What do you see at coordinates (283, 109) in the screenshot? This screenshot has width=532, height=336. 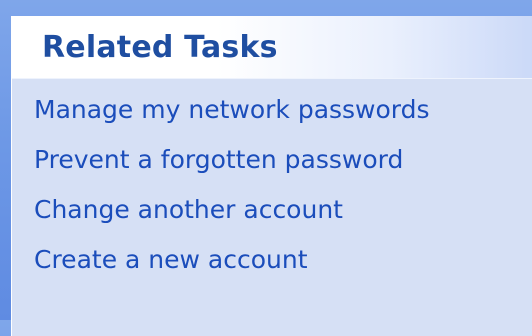 I see `manage-network-passwords-link: Manage my network passwords` at bounding box center [283, 109].